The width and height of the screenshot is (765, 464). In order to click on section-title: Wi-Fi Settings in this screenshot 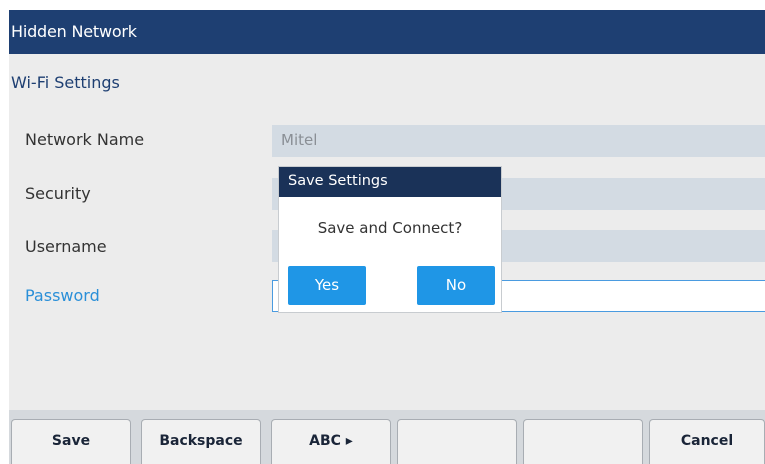, I will do `click(65, 82)`.